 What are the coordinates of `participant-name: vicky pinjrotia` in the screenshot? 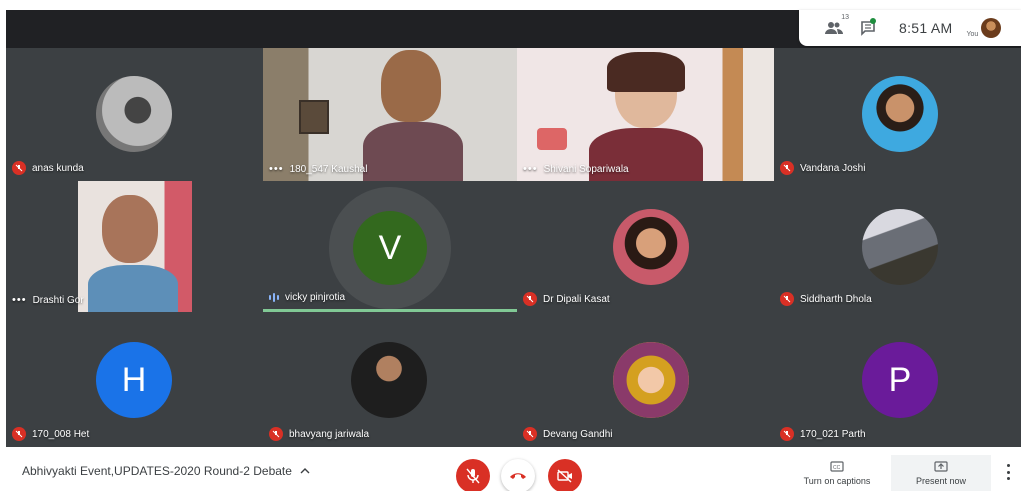 It's located at (315, 297).